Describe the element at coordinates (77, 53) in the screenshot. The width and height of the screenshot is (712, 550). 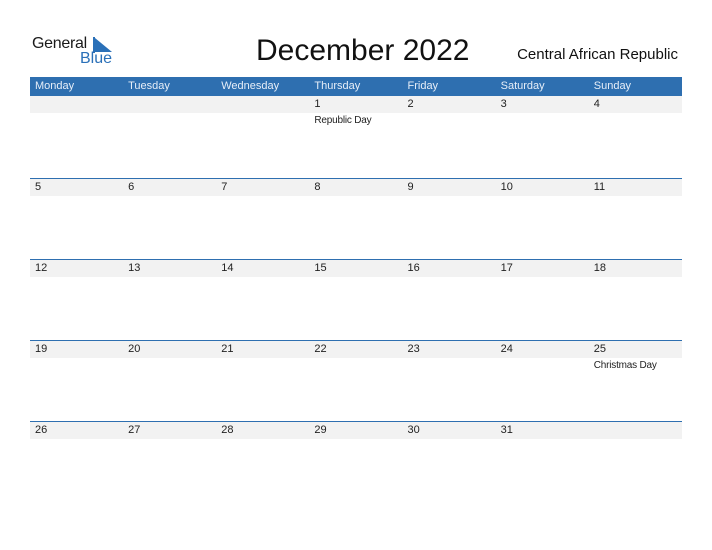
I see `generalblue-logo: General Blue` at that location.